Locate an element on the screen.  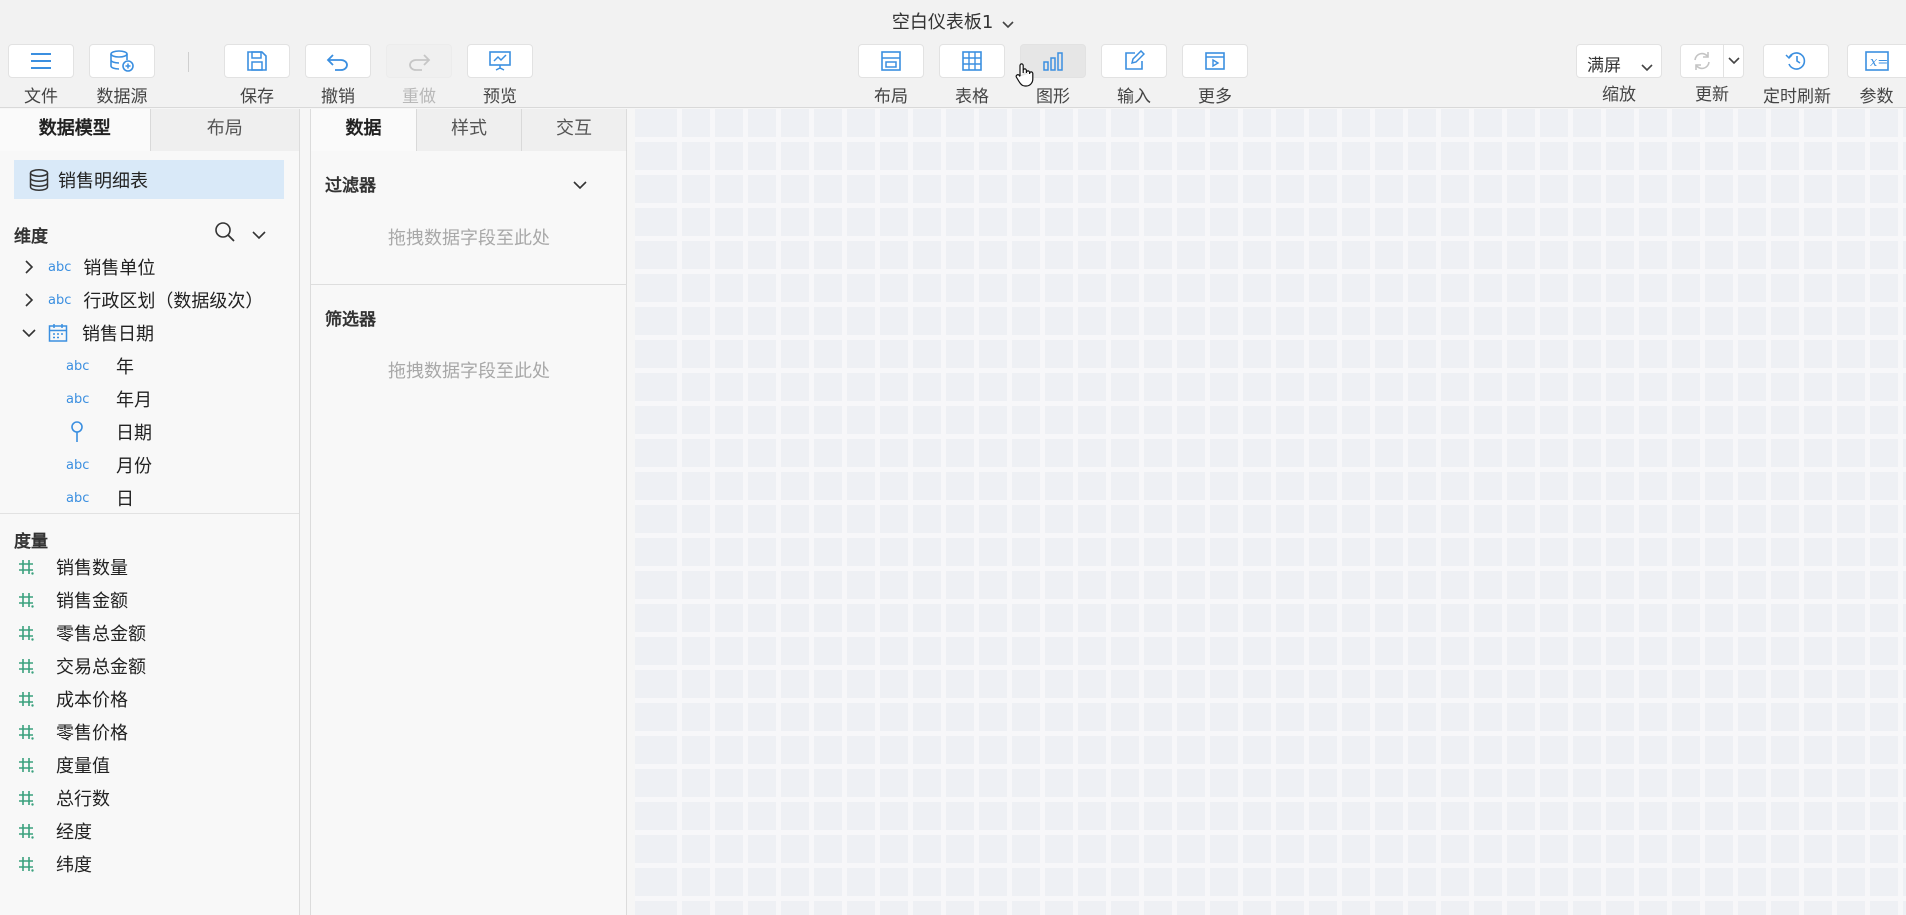
function-icon: x= is located at coordinates (1876, 61).